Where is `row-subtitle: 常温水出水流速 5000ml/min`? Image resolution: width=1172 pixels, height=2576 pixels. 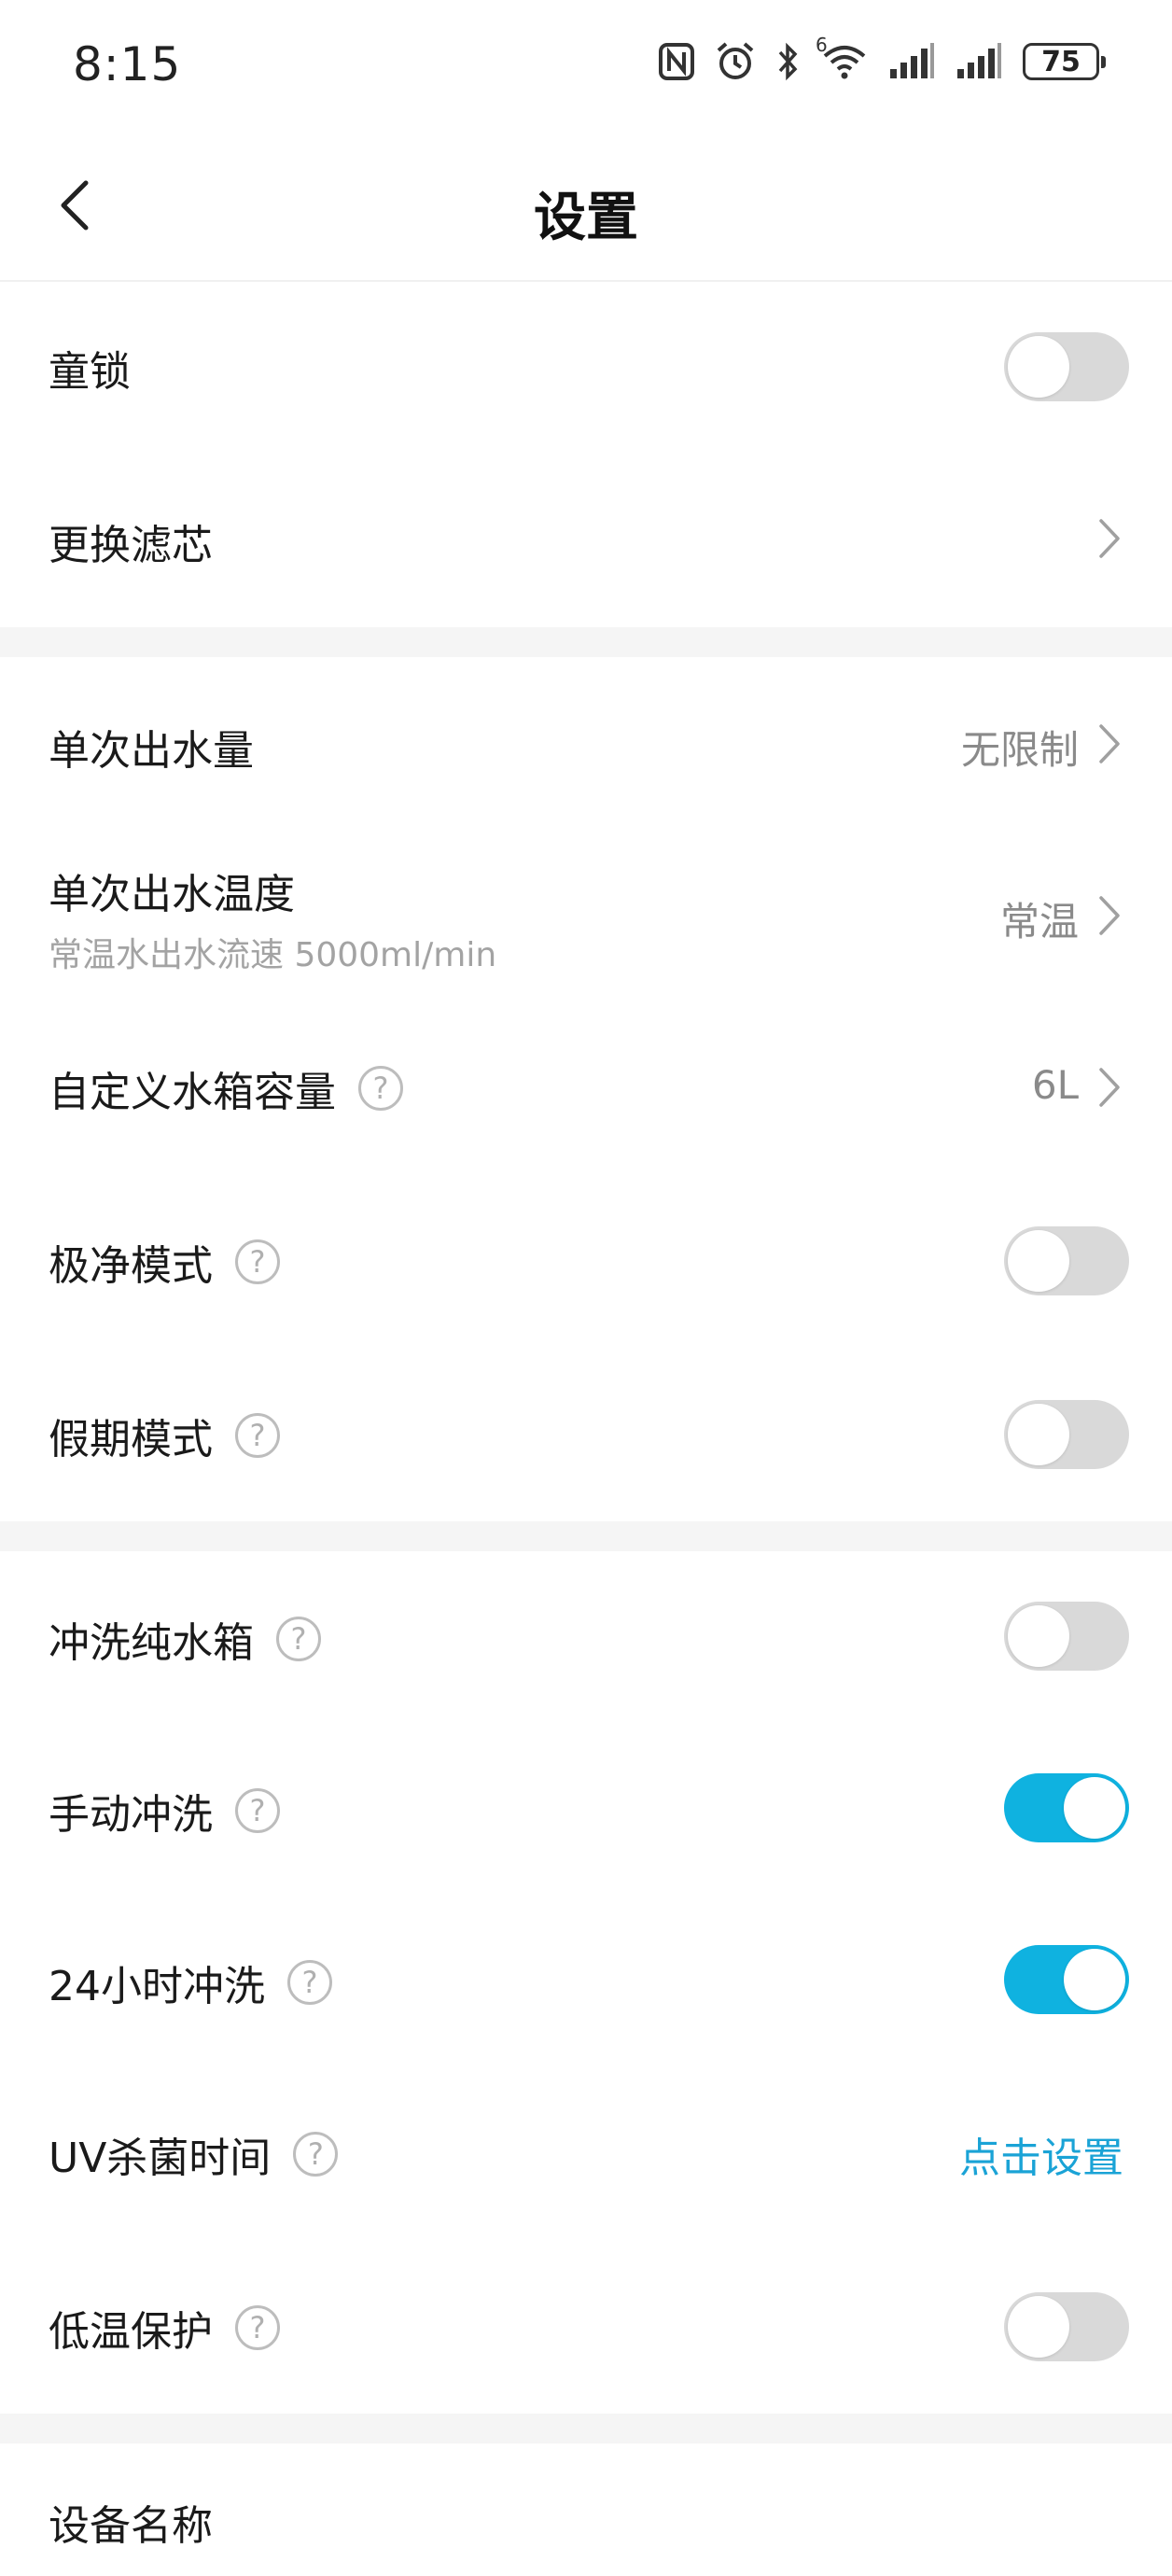
row-subtitle: 常温水出水流速 5000ml/min is located at coordinates (273, 955).